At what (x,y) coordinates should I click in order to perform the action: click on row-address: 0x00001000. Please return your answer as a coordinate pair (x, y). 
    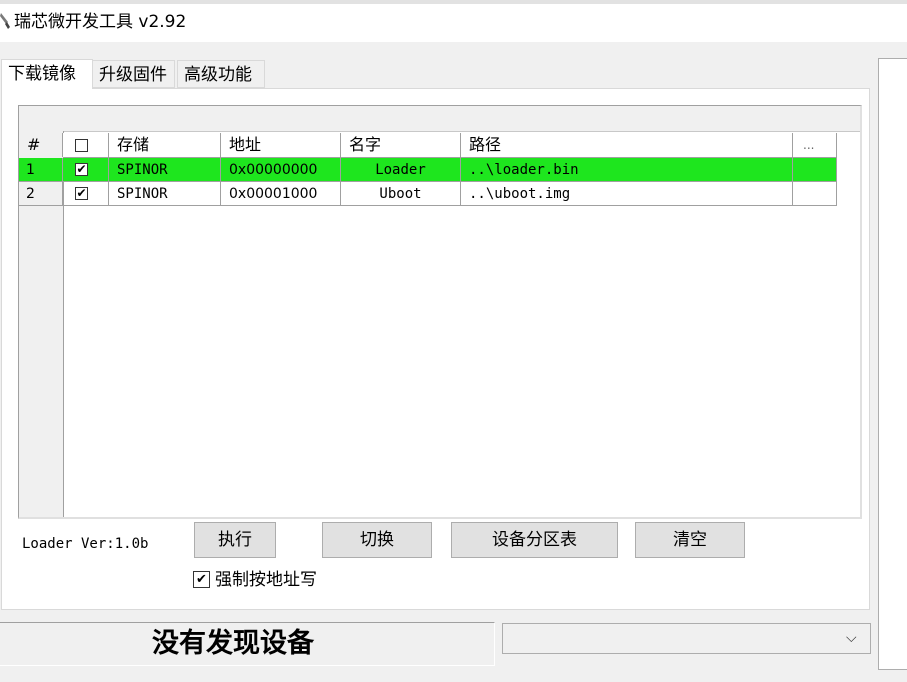
    Looking at the image, I should click on (281, 194).